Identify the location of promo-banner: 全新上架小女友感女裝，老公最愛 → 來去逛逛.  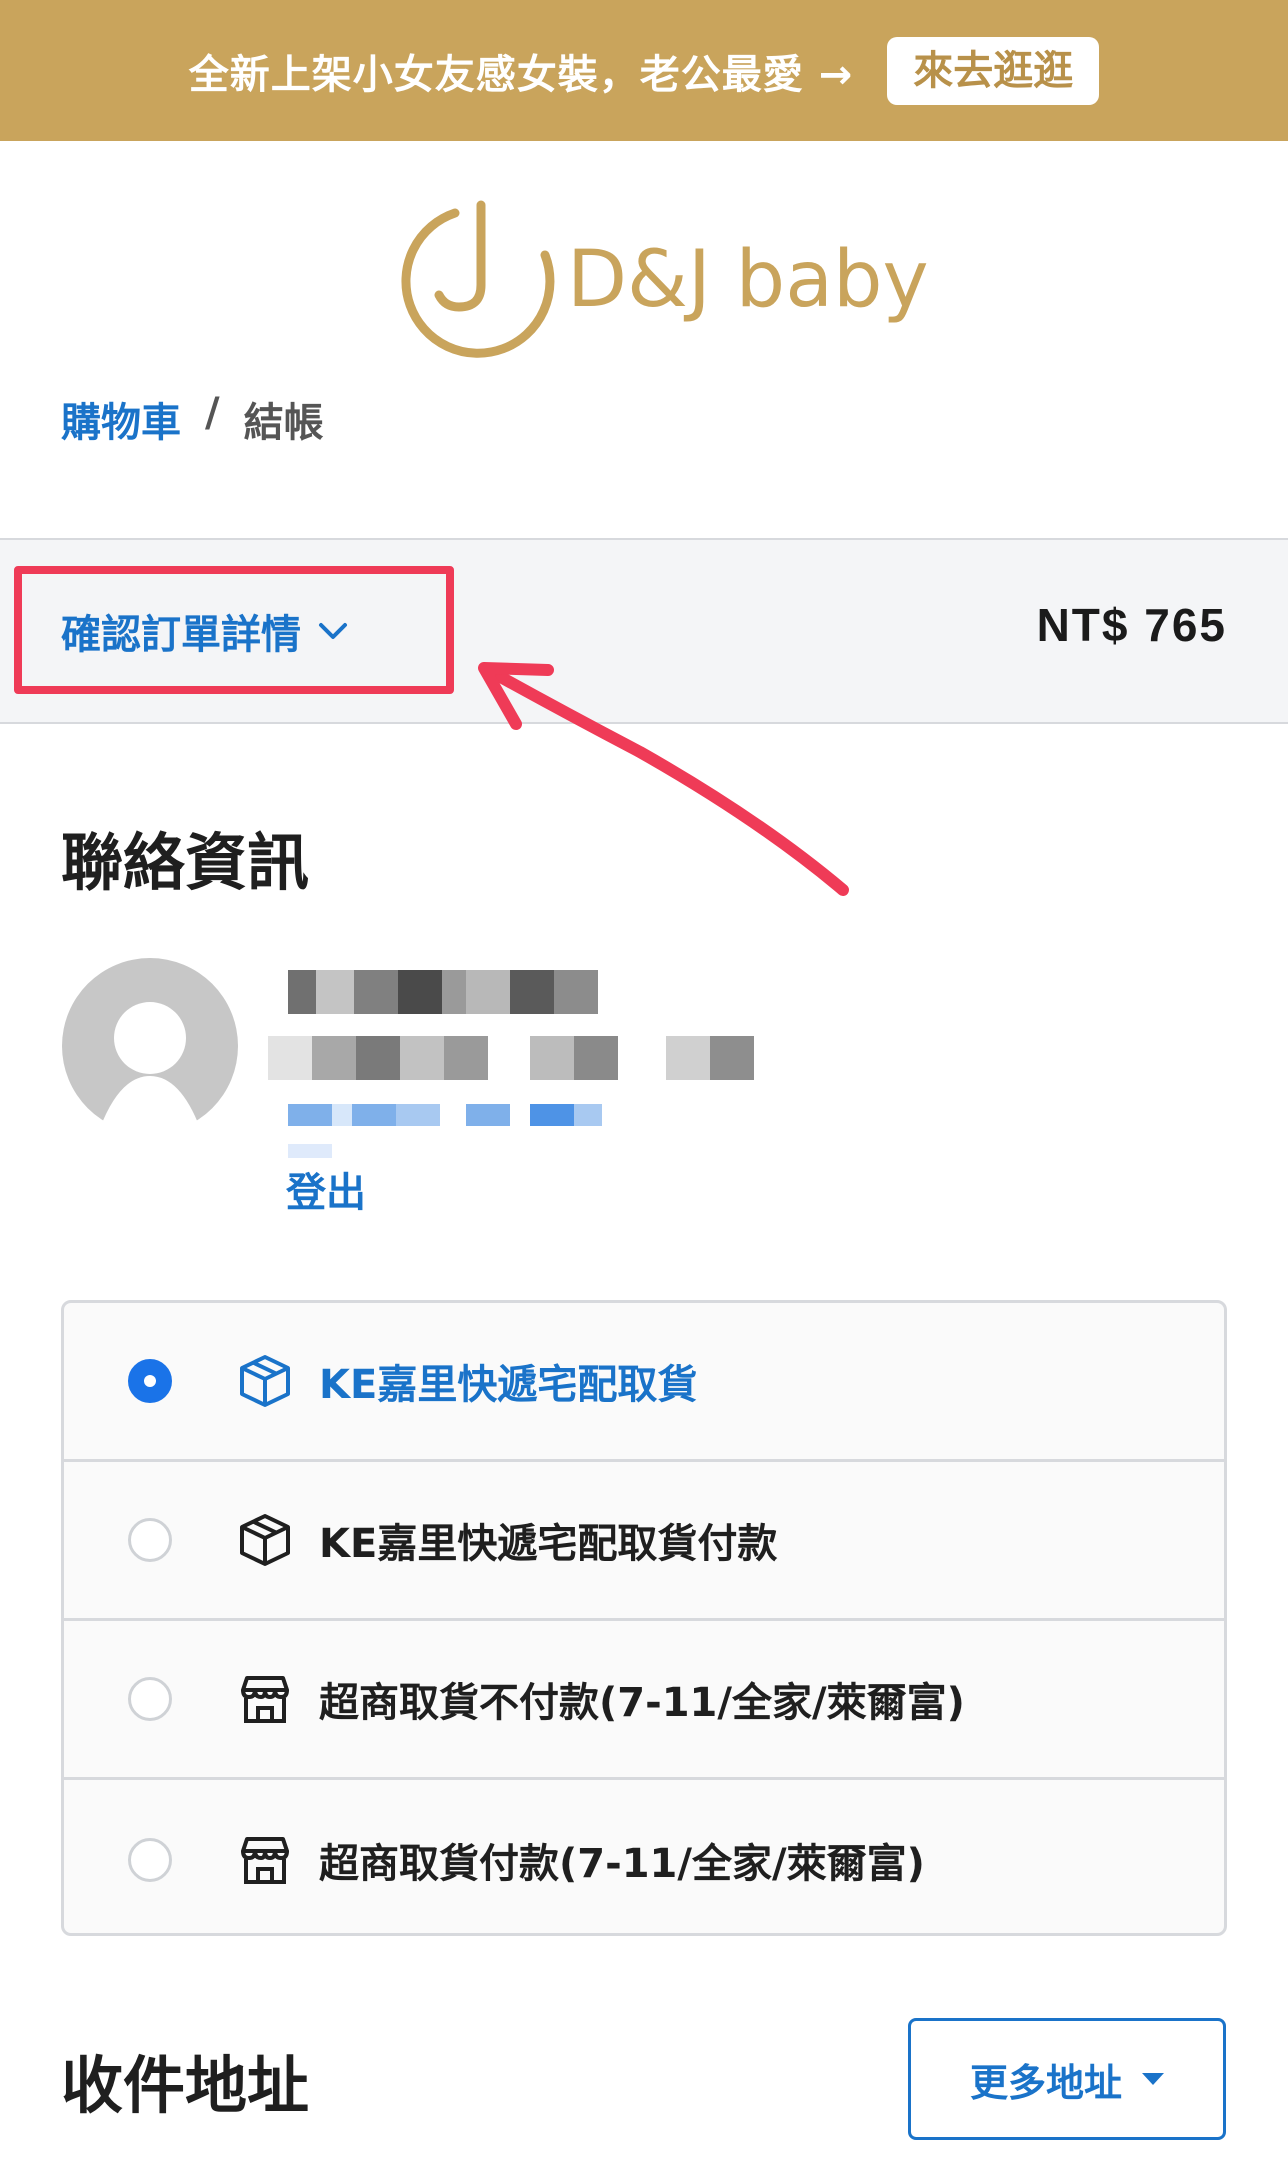
(644, 70).